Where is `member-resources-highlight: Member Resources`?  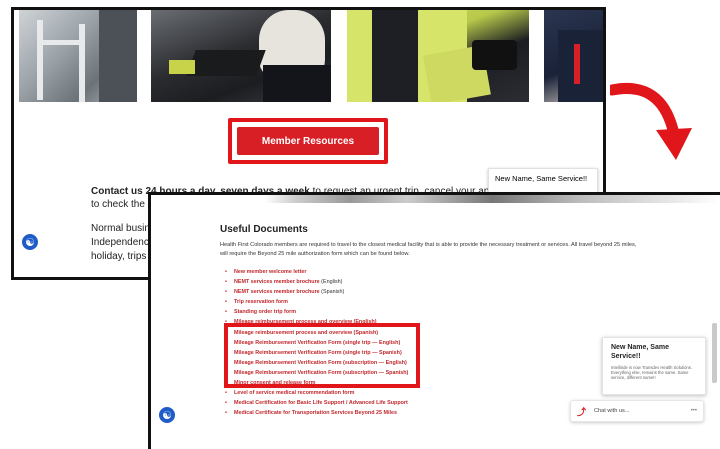 member-resources-highlight: Member Resources is located at coordinates (308, 141).